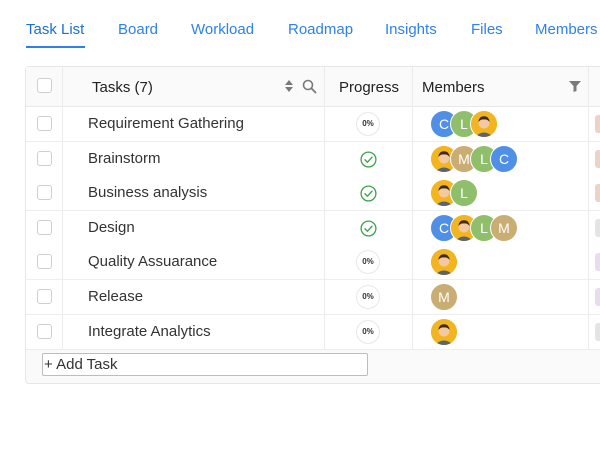  Describe the element at coordinates (320, 29) in the screenshot. I see `tab-roadmap: Roadmap` at that location.